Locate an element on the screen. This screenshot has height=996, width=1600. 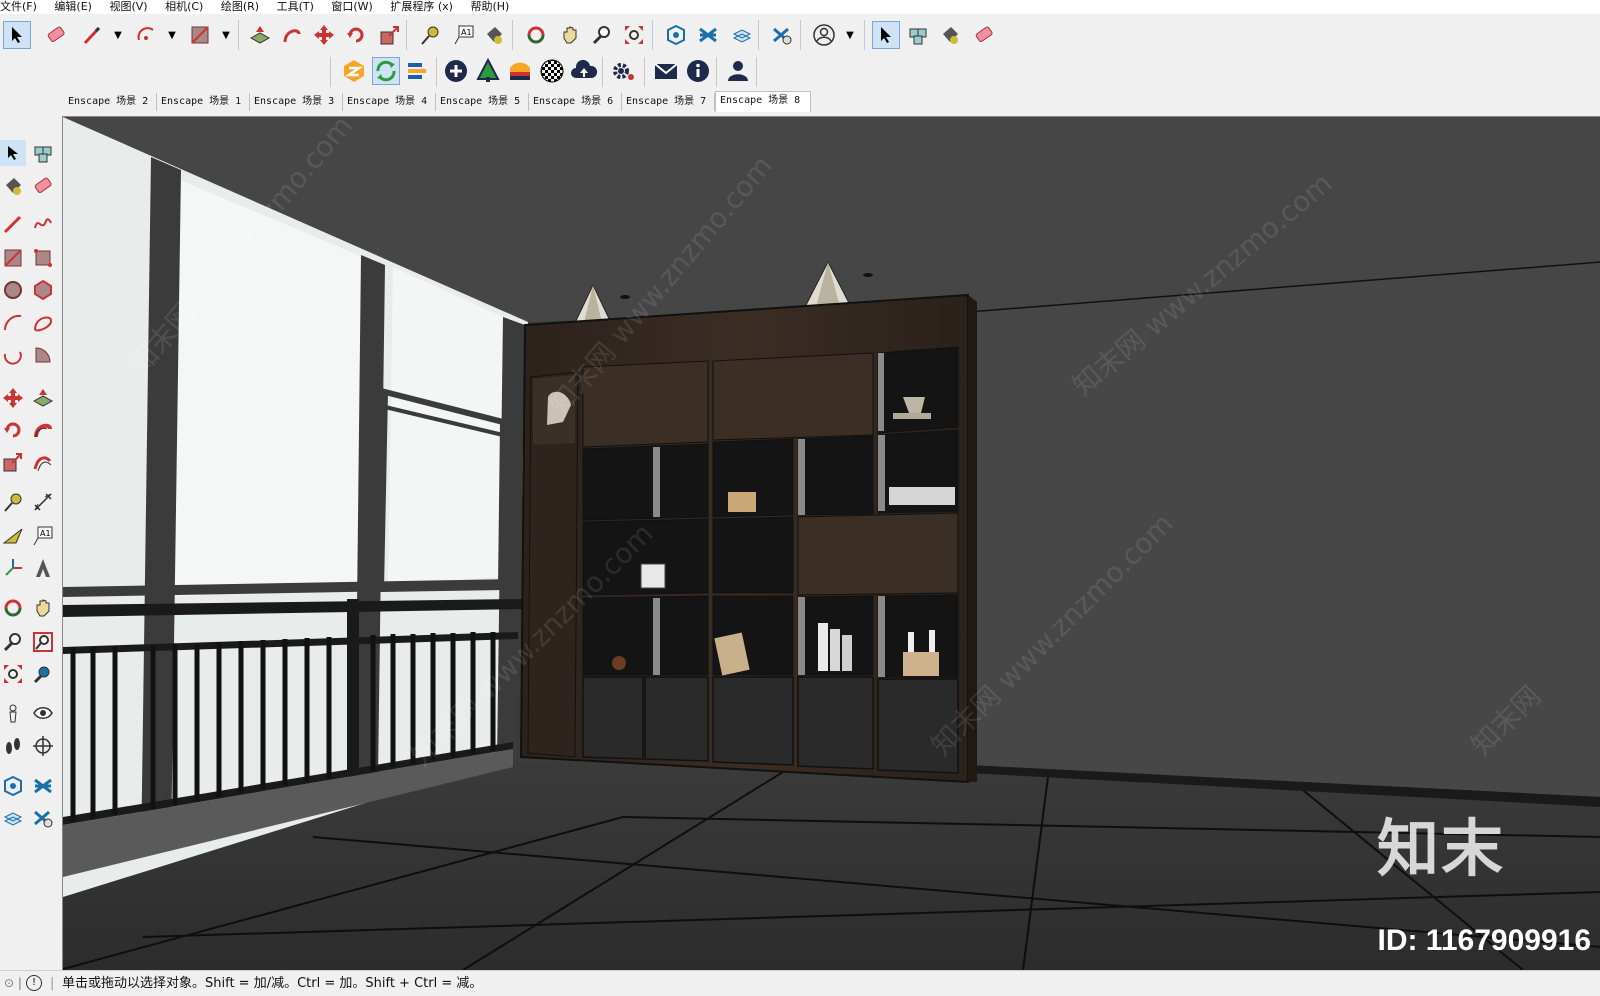
menu-view: 视图(V) is located at coordinates (128, 7).